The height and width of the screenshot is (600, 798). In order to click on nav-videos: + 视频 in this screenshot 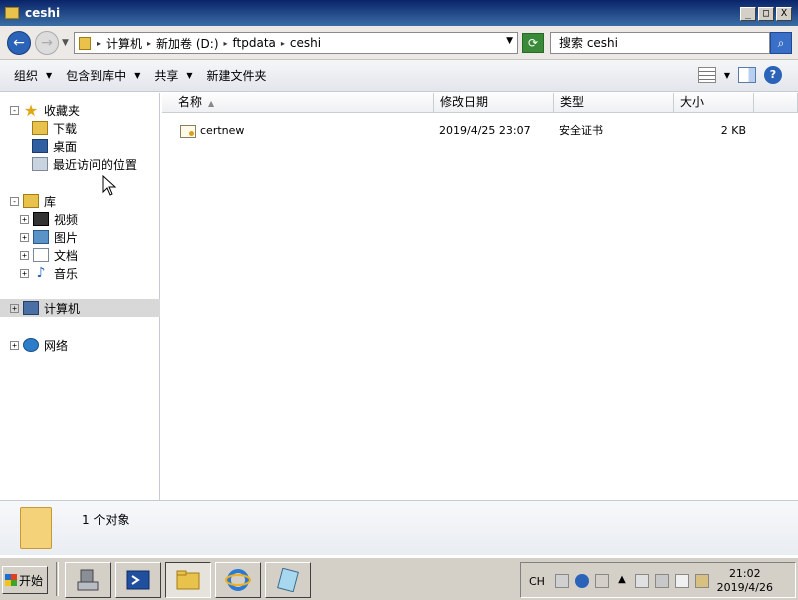, I will do `click(49, 219)`.